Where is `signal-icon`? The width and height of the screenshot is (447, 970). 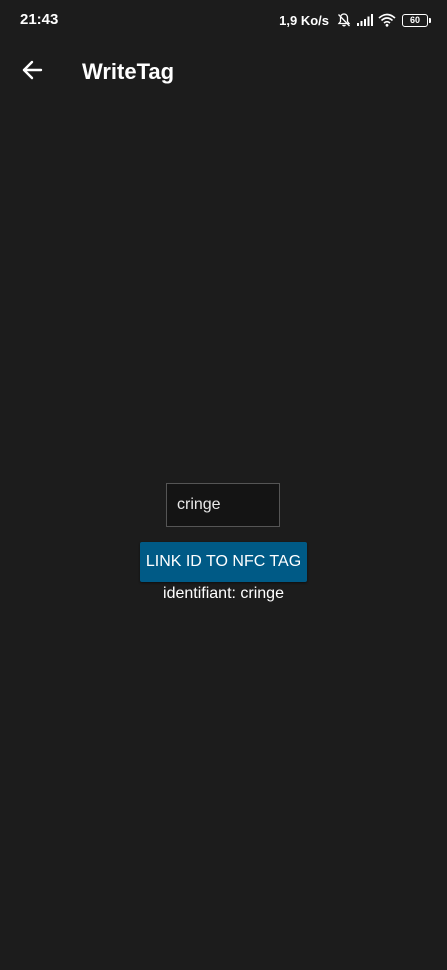 signal-icon is located at coordinates (365, 20).